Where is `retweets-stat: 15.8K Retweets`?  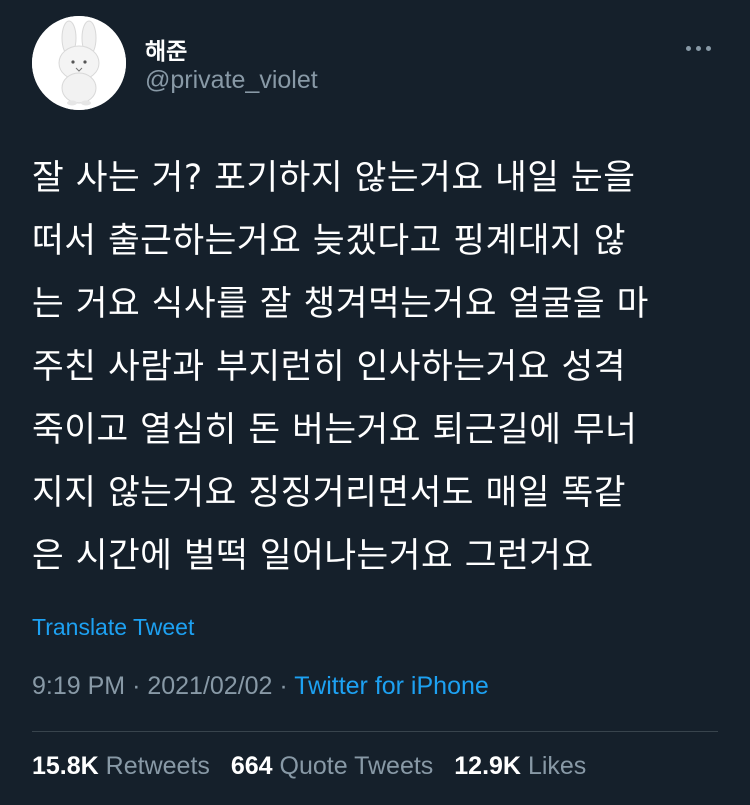
retweets-stat: 15.8K Retweets is located at coordinates (121, 766).